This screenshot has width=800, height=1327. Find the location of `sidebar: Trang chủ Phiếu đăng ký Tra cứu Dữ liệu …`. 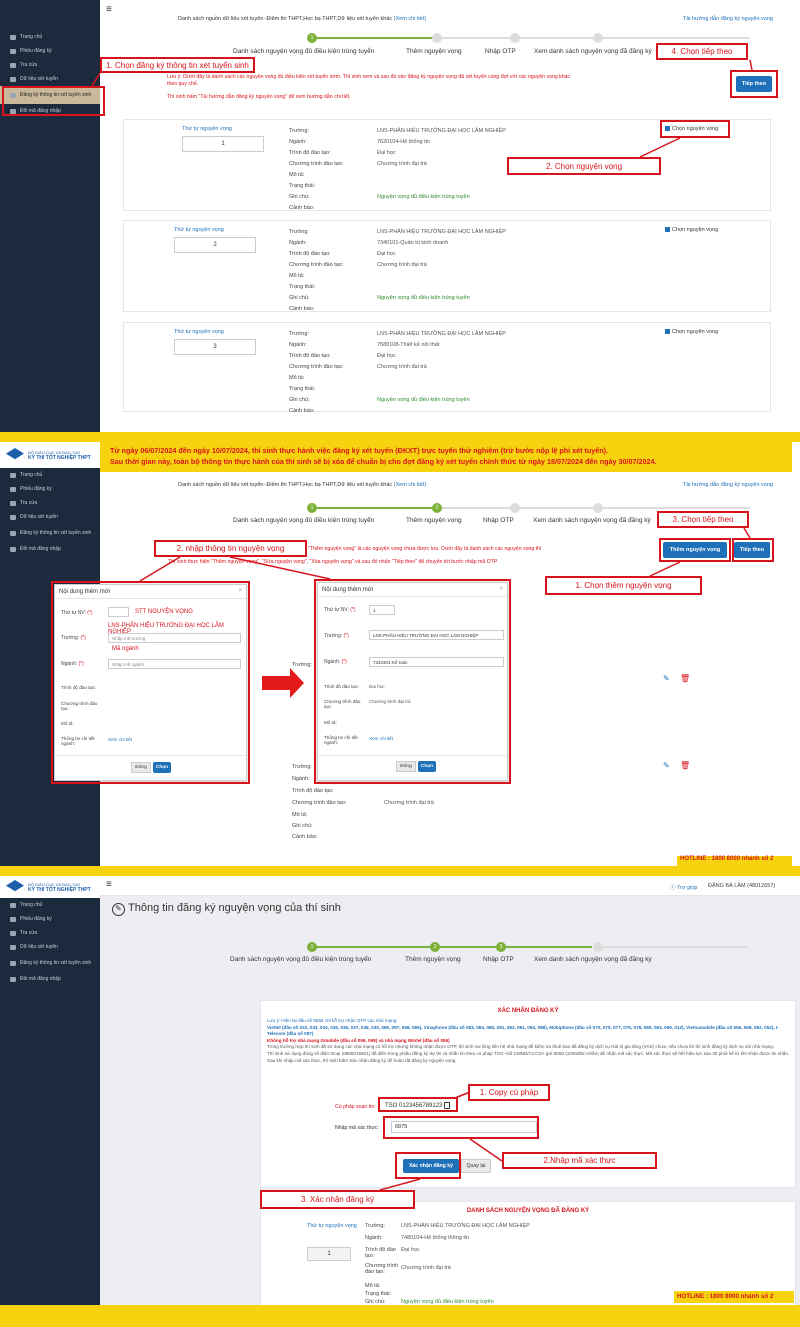

sidebar: Trang chủ Phiếu đăng ký Tra cứu Dữ liệu … is located at coordinates (50, 216).